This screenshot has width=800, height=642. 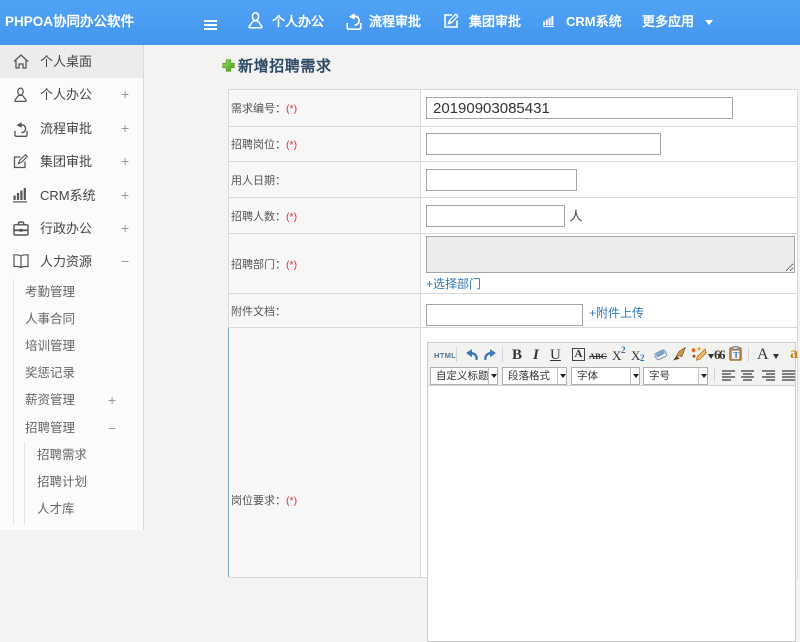 I want to click on svg-text: T, so click(x=736, y=355).